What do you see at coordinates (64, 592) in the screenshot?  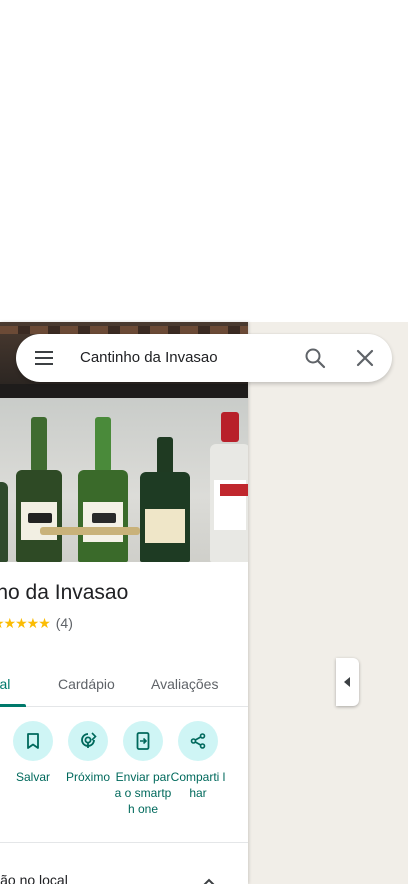 I see `place-title: inho da Invasao` at bounding box center [64, 592].